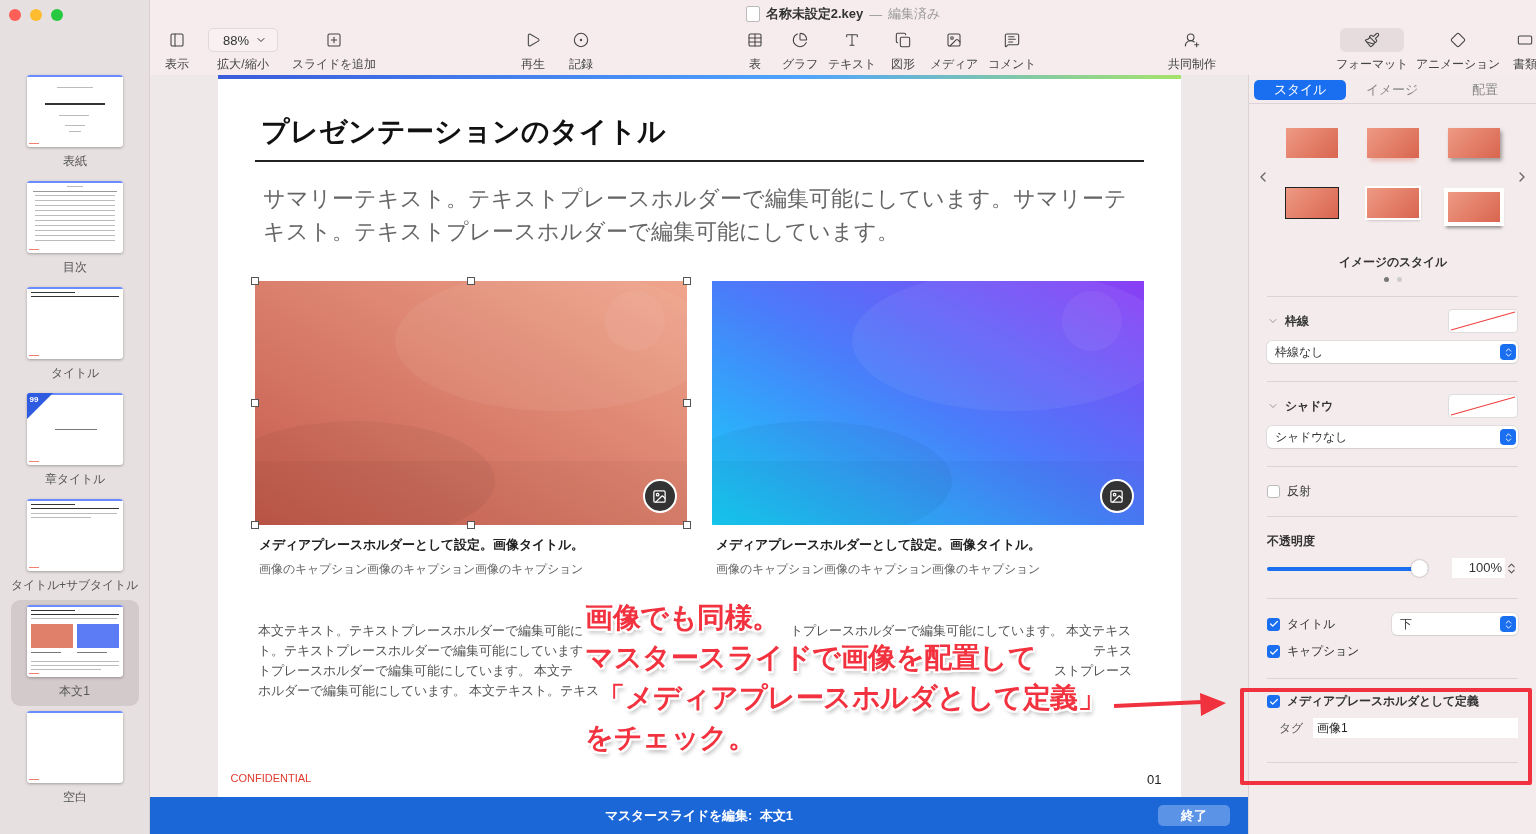  I want to click on window-title: 名称未設定2.key, so click(814, 14).